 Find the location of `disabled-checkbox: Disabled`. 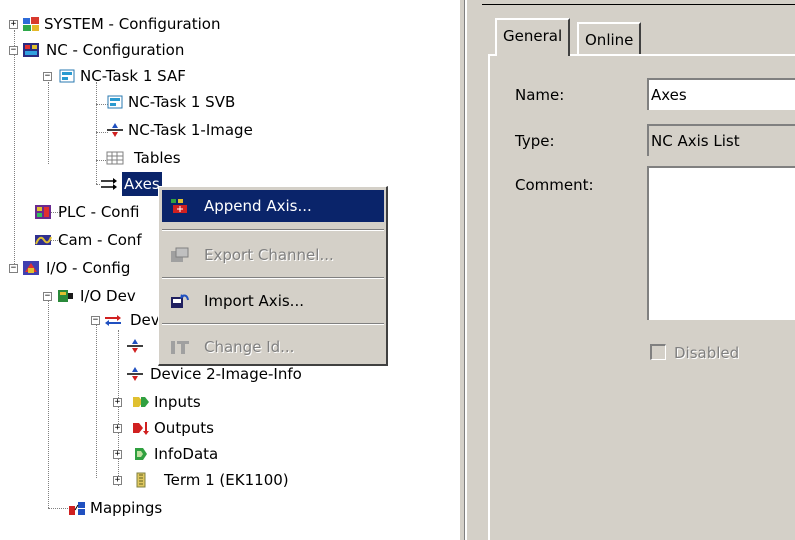

disabled-checkbox: Disabled is located at coordinates (694, 353).